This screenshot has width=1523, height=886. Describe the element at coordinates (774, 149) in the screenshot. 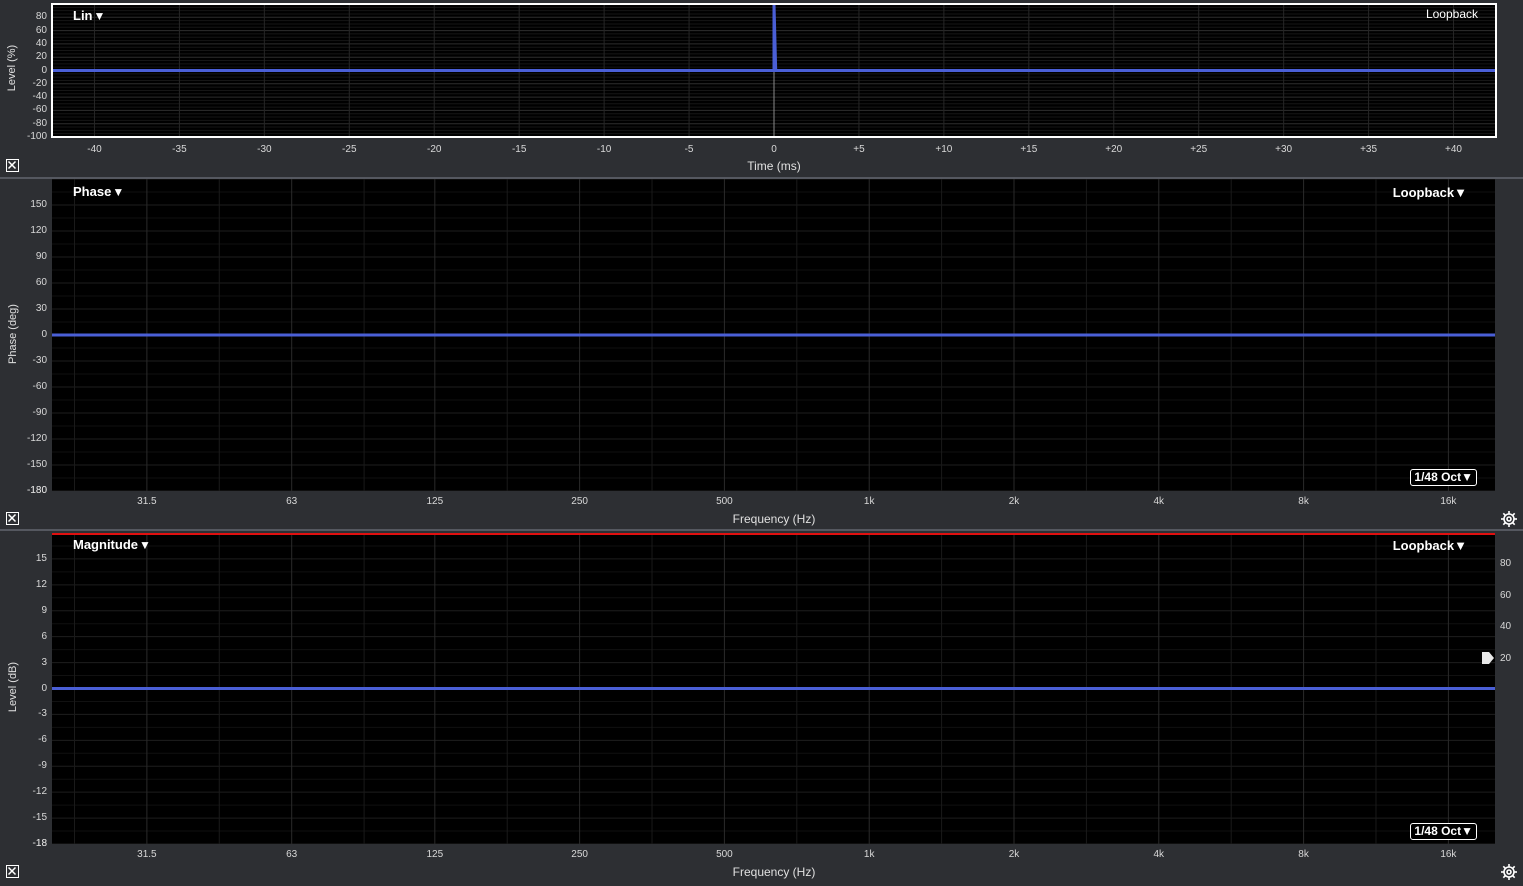

I see `x-tick-label: 0` at that location.